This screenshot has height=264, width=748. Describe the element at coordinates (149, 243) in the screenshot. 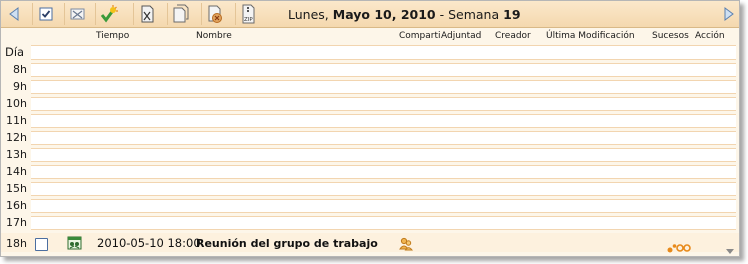

I see `event-time: 2010-05-10 18:00` at that location.